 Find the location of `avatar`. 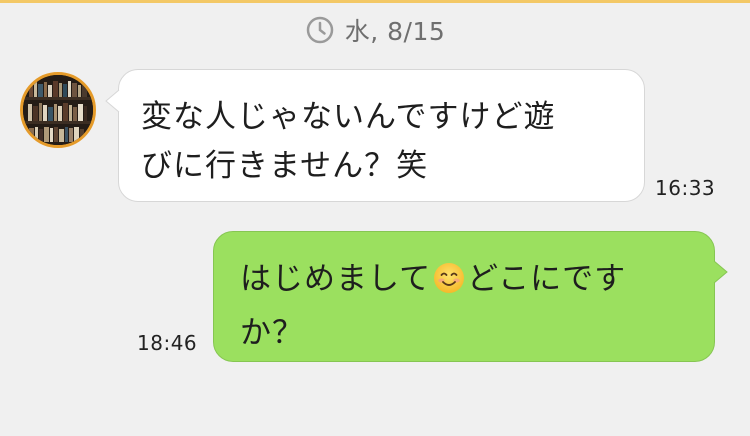

avatar is located at coordinates (58, 110).